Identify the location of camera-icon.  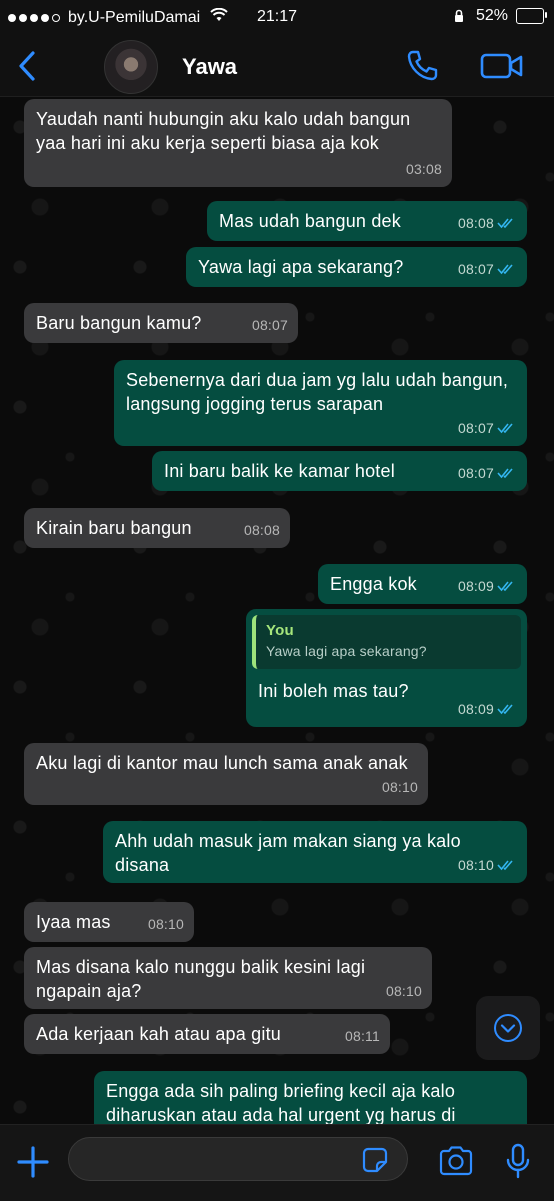
(456, 1163).